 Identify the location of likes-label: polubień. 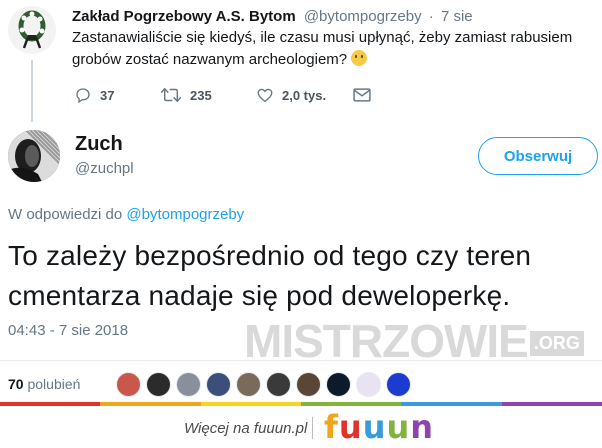
(54, 384).